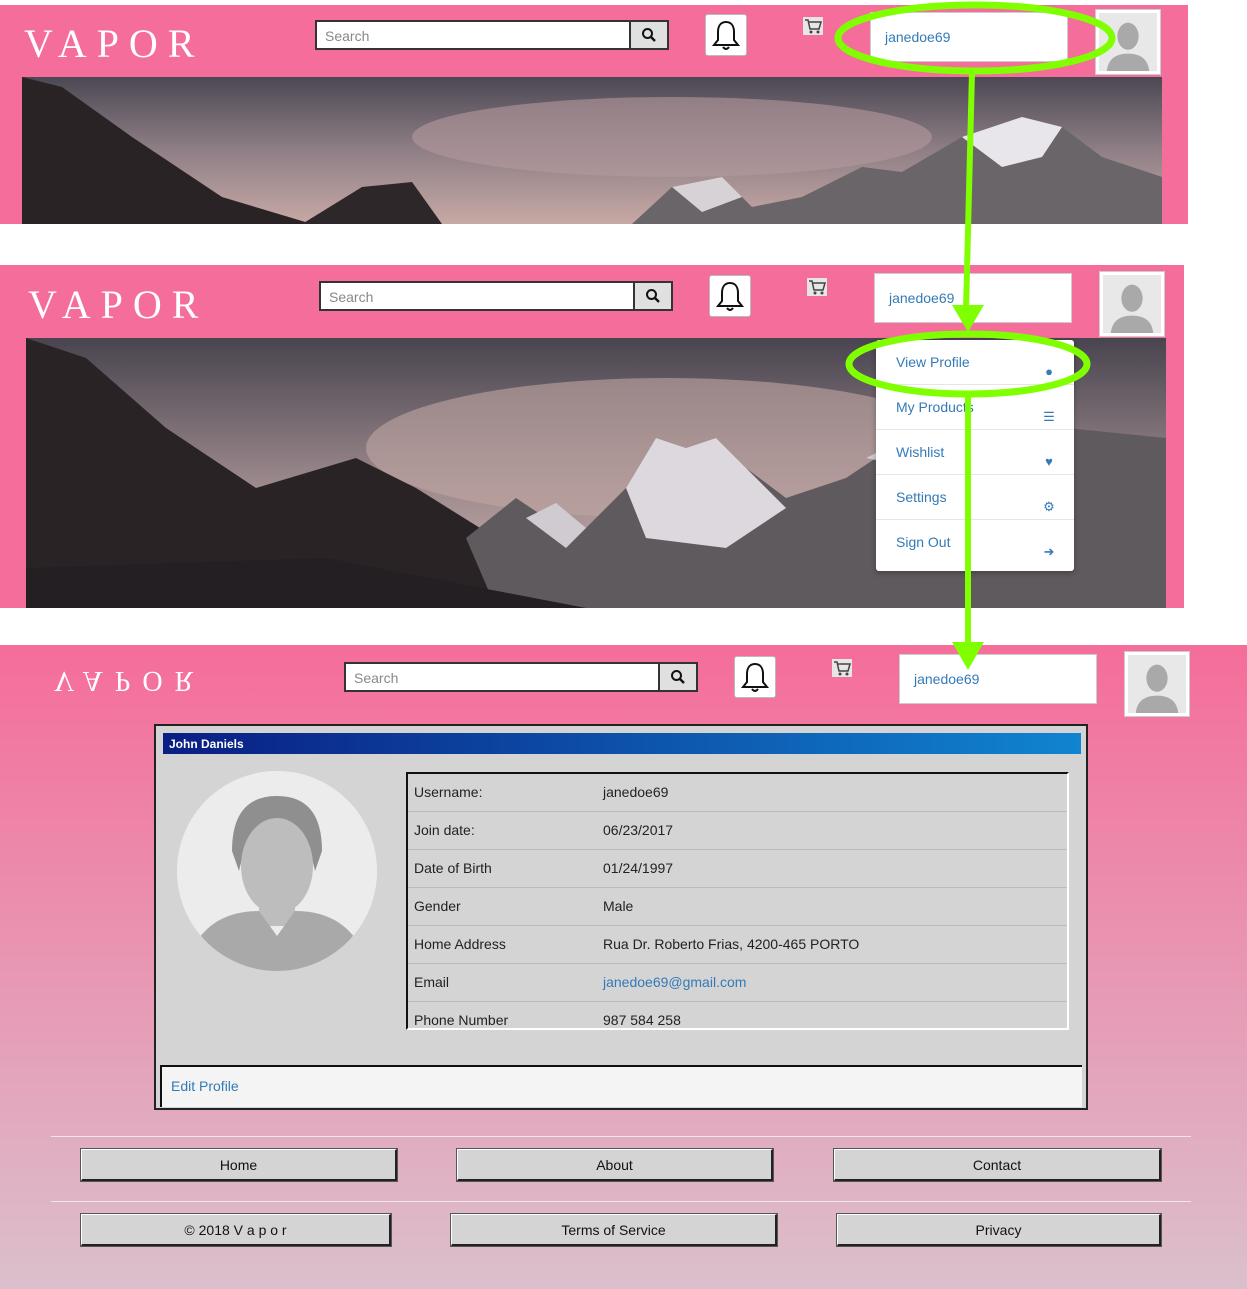 The image size is (1247, 1289). I want to click on table-row: Username: janedoe69, so click(737, 793).